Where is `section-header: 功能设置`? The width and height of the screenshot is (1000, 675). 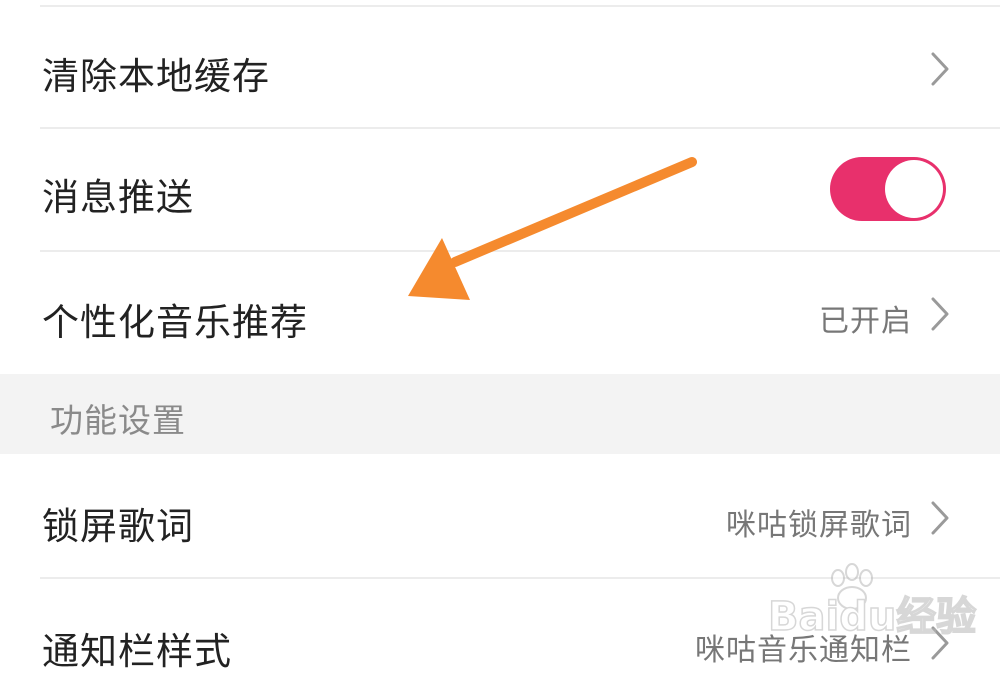
section-header: 功能设置 is located at coordinates (500, 414).